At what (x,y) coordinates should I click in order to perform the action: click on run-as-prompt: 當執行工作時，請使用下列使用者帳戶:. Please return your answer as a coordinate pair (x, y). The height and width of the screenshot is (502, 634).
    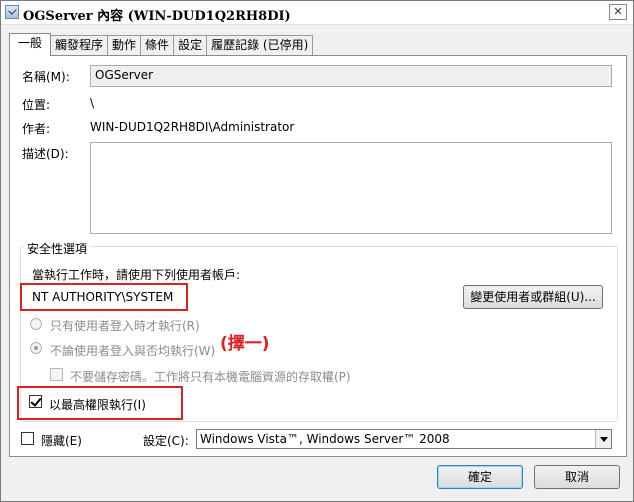
    Looking at the image, I should click on (136, 275).